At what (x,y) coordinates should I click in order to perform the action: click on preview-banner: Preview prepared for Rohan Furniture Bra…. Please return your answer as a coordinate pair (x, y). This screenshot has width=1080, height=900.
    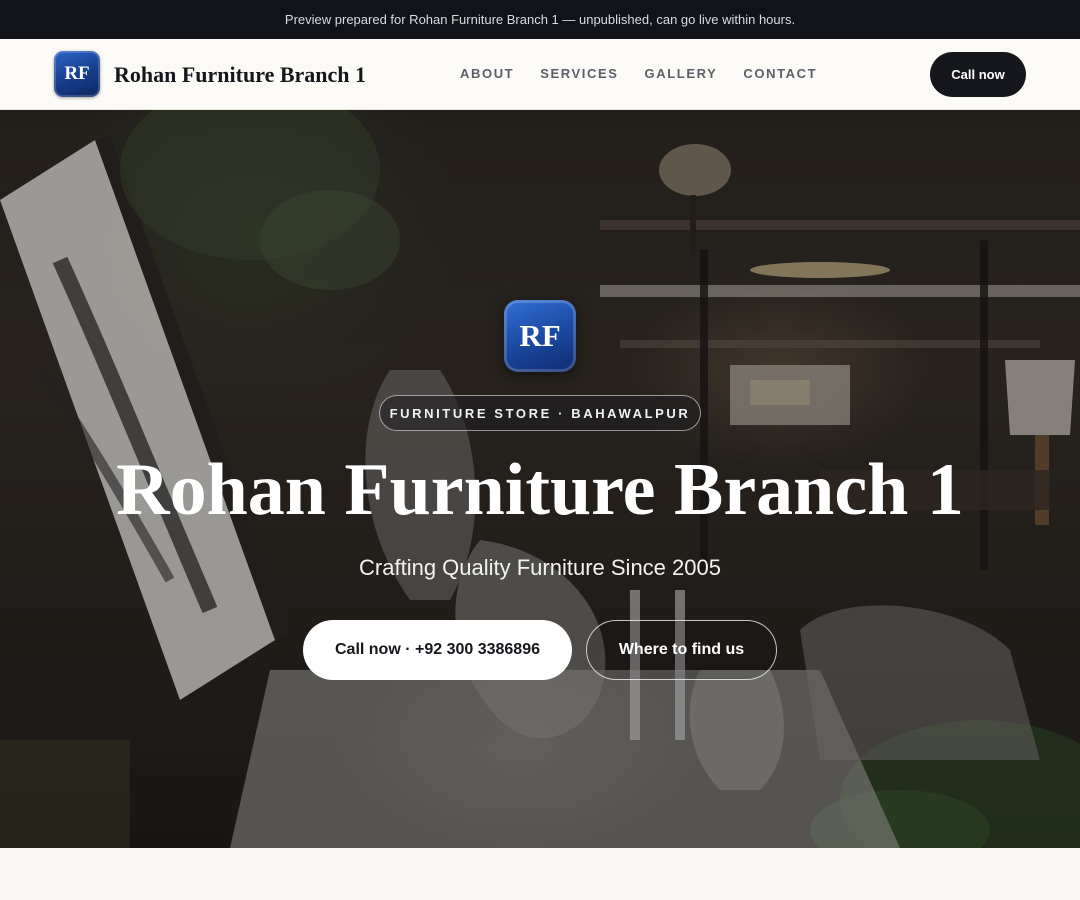
    Looking at the image, I should click on (540, 19).